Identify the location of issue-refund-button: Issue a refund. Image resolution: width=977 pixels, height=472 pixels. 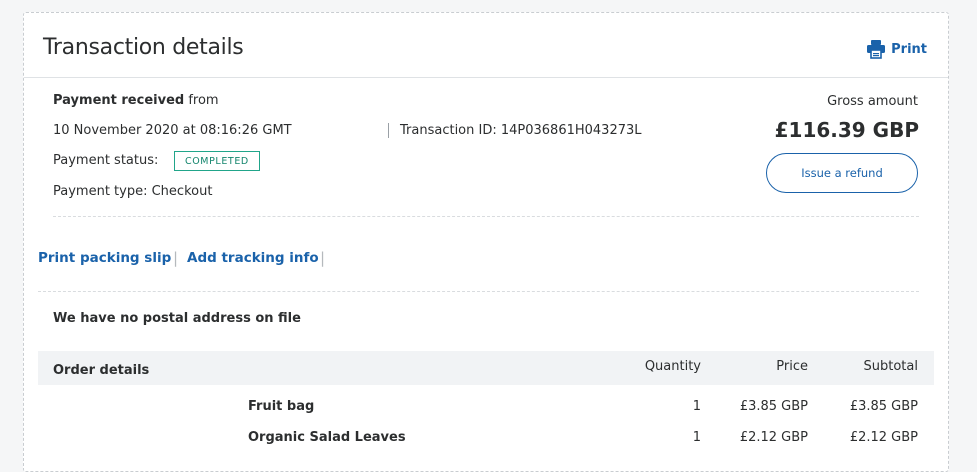
(842, 173).